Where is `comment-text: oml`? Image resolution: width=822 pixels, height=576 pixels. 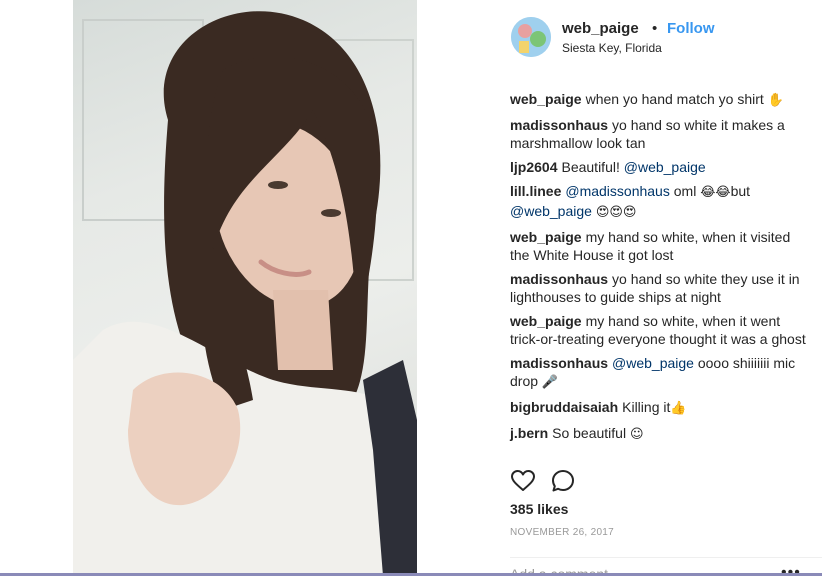
comment-text: oml is located at coordinates (685, 191).